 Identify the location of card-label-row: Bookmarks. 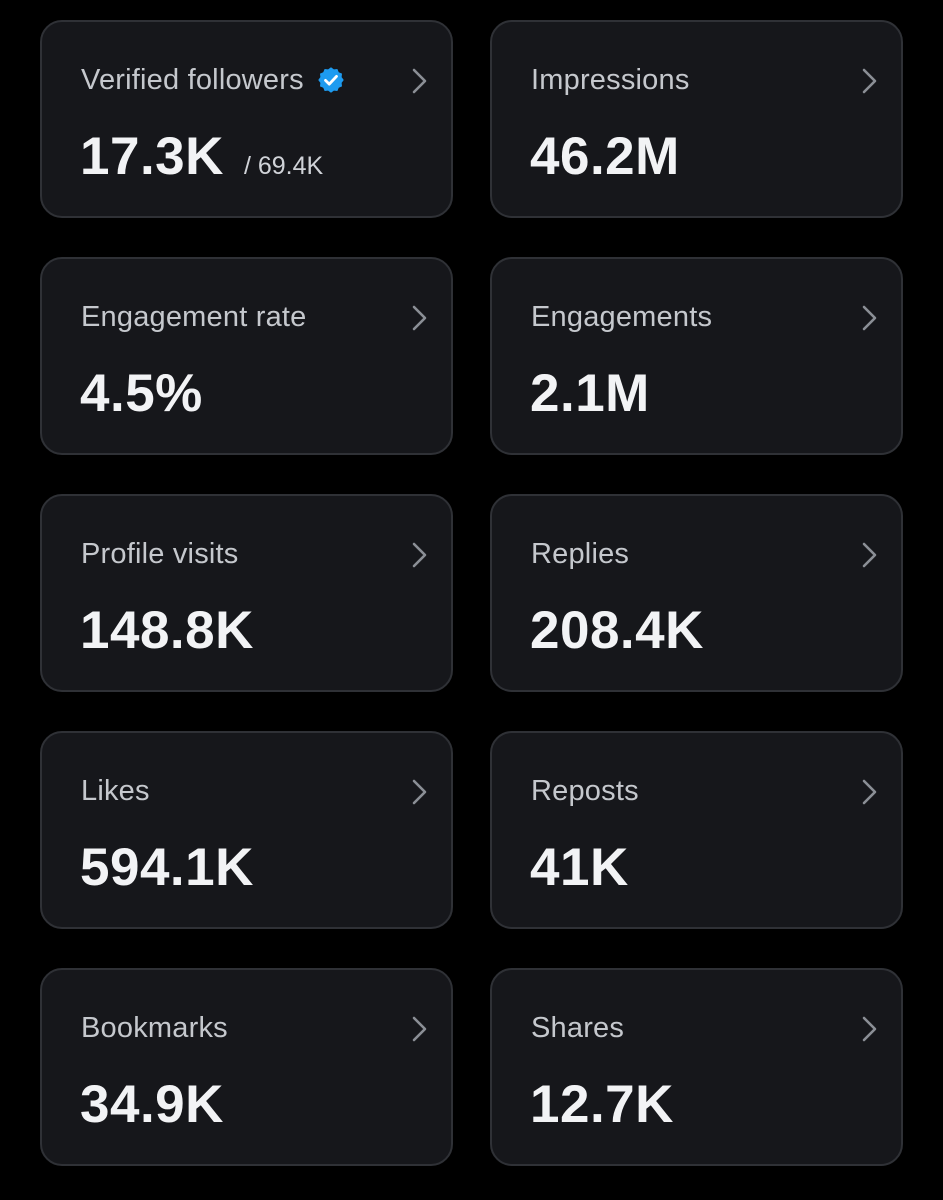
(154, 1028).